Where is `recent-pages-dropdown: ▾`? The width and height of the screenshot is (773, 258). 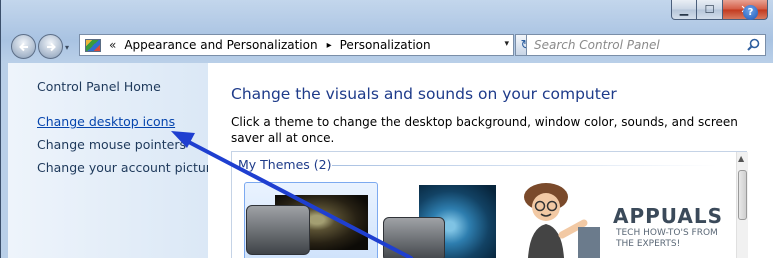 recent-pages-dropdown: ▾ is located at coordinates (67, 47).